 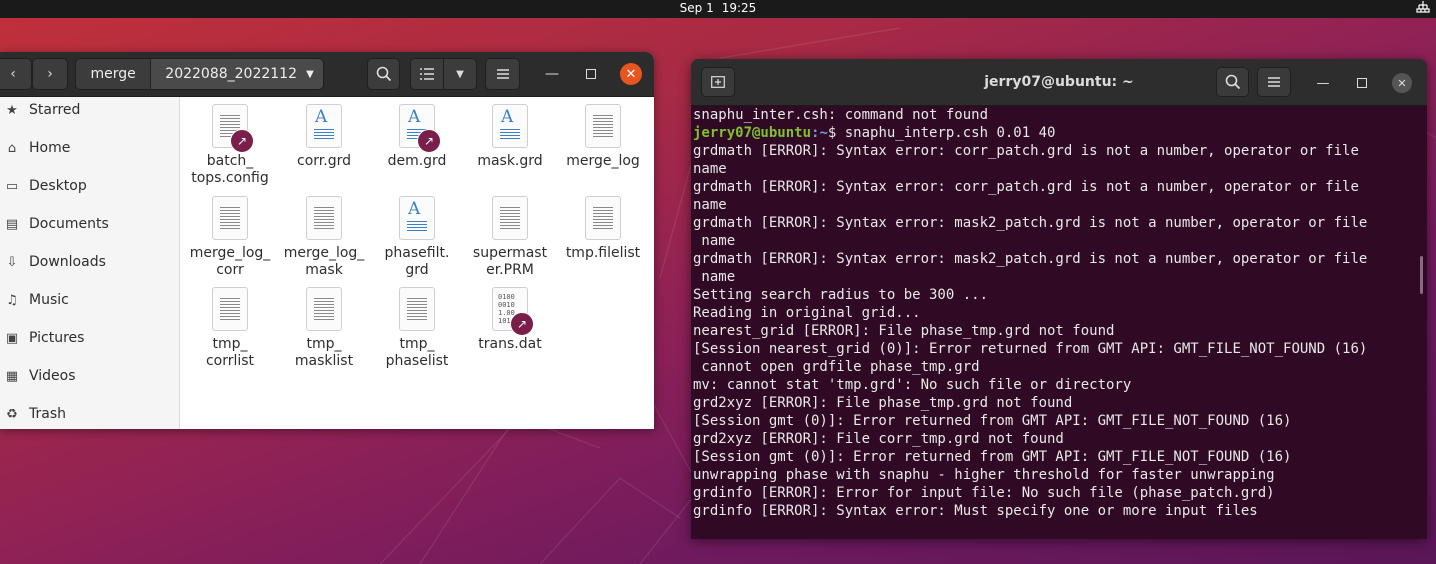 I want to click on sidebar-item-documents: ▤ Documents, so click(x=89, y=224).